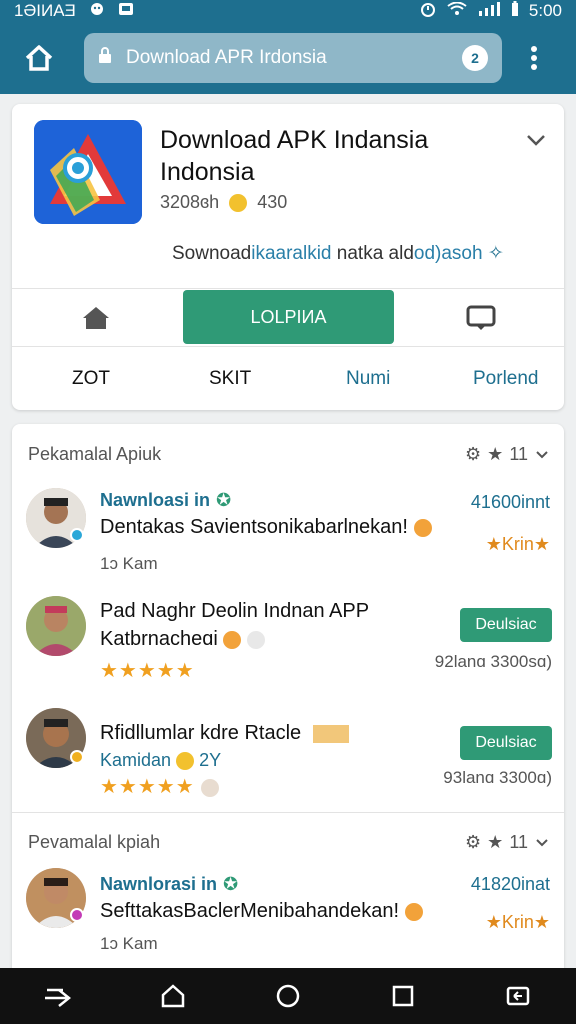 Image resolution: width=576 pixels, height=1024 pixels. I want to click on review-author: Nawnlorasi in ✪, so click(169, 884).